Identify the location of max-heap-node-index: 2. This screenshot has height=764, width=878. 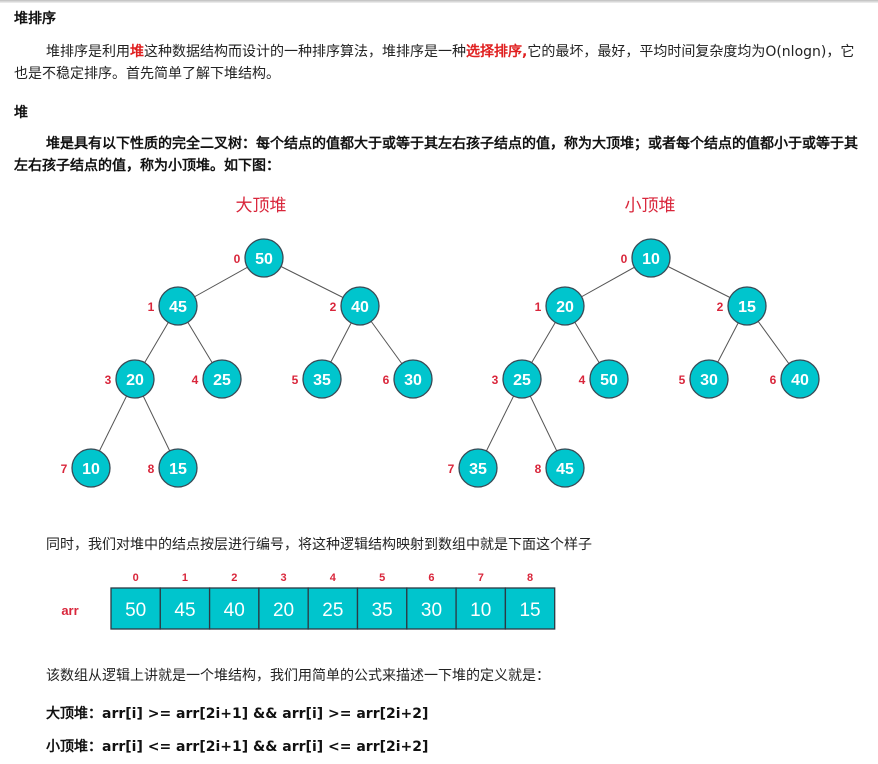
(333, 307).